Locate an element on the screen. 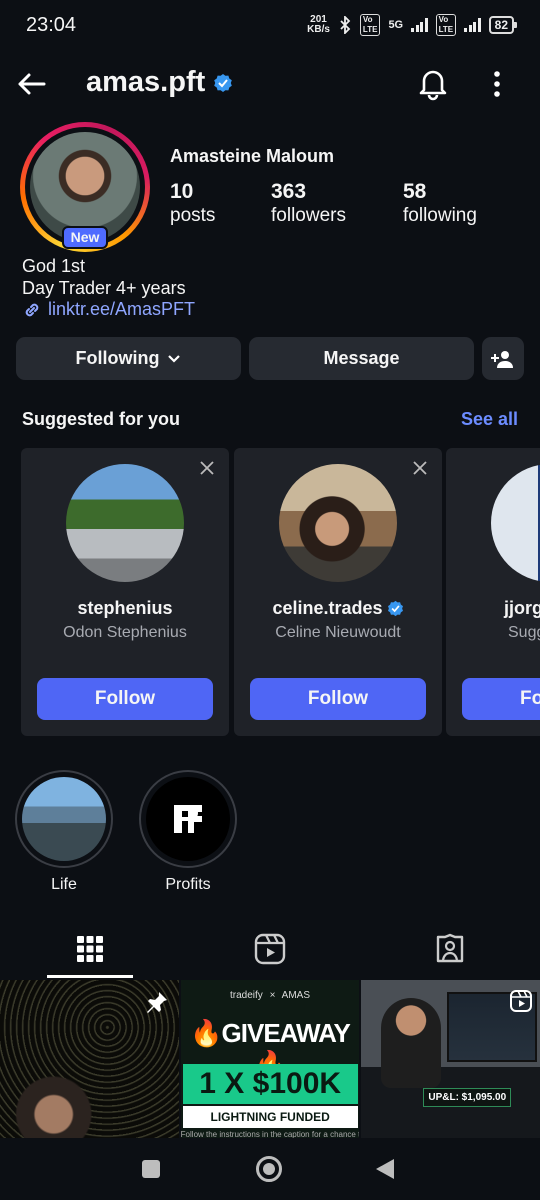 The width and height of the screenshot is (540, 1200). suggested-title: Suggested for you is located at coordinates (101, 419).